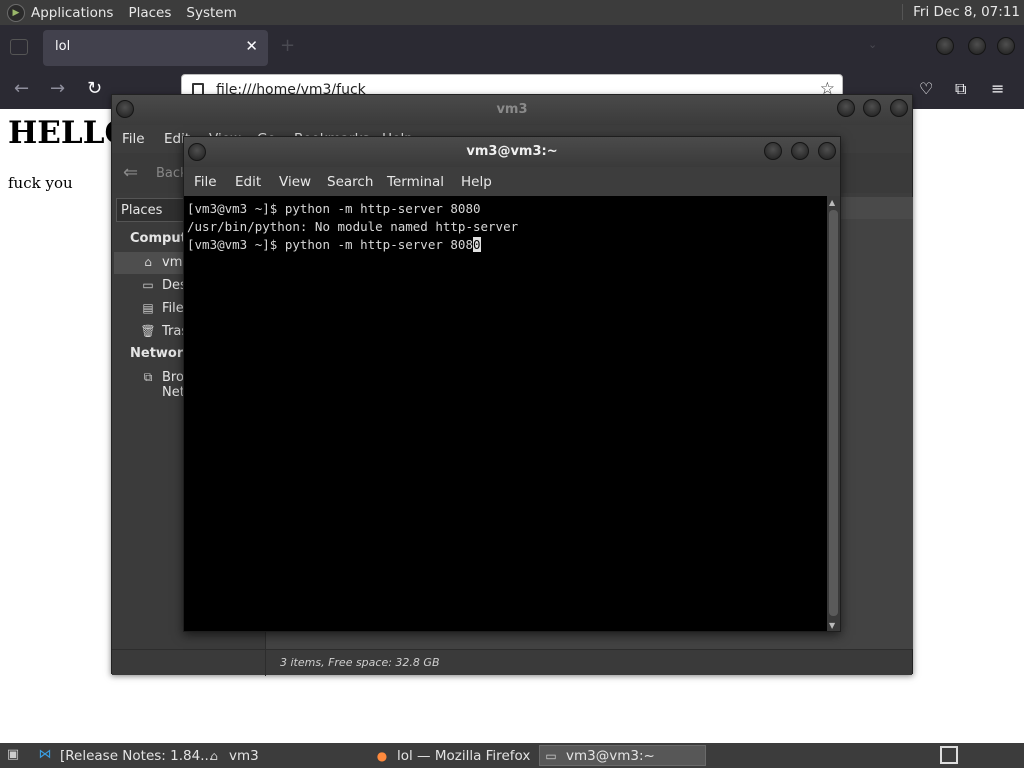 The image size is (1024, 768). I want to click on vscode-launcher-icon: ⋈, so click(45, 755).